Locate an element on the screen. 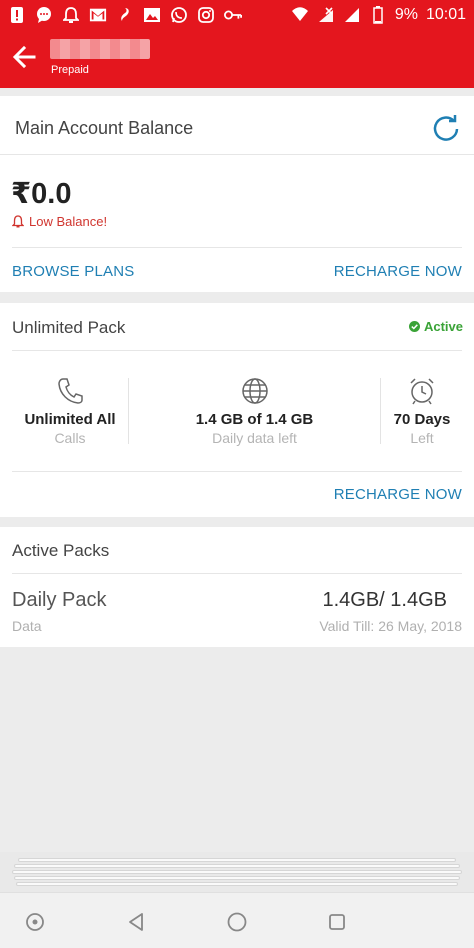 The height and width of the screenshot is (948, 474). arrow-left-icon is located at coordinates (24, 57).